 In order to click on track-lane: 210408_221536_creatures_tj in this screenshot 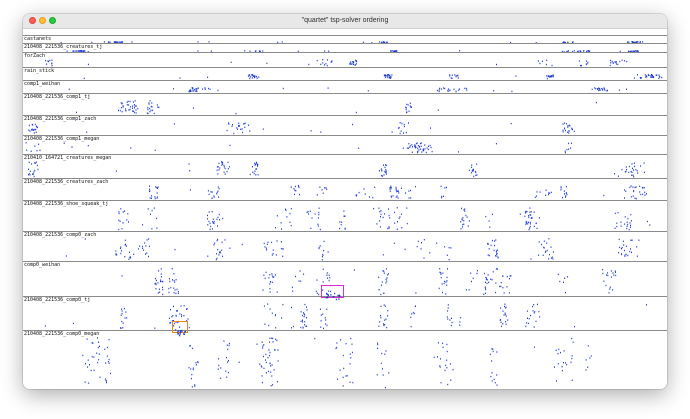, I will do `click(345, 47)`.